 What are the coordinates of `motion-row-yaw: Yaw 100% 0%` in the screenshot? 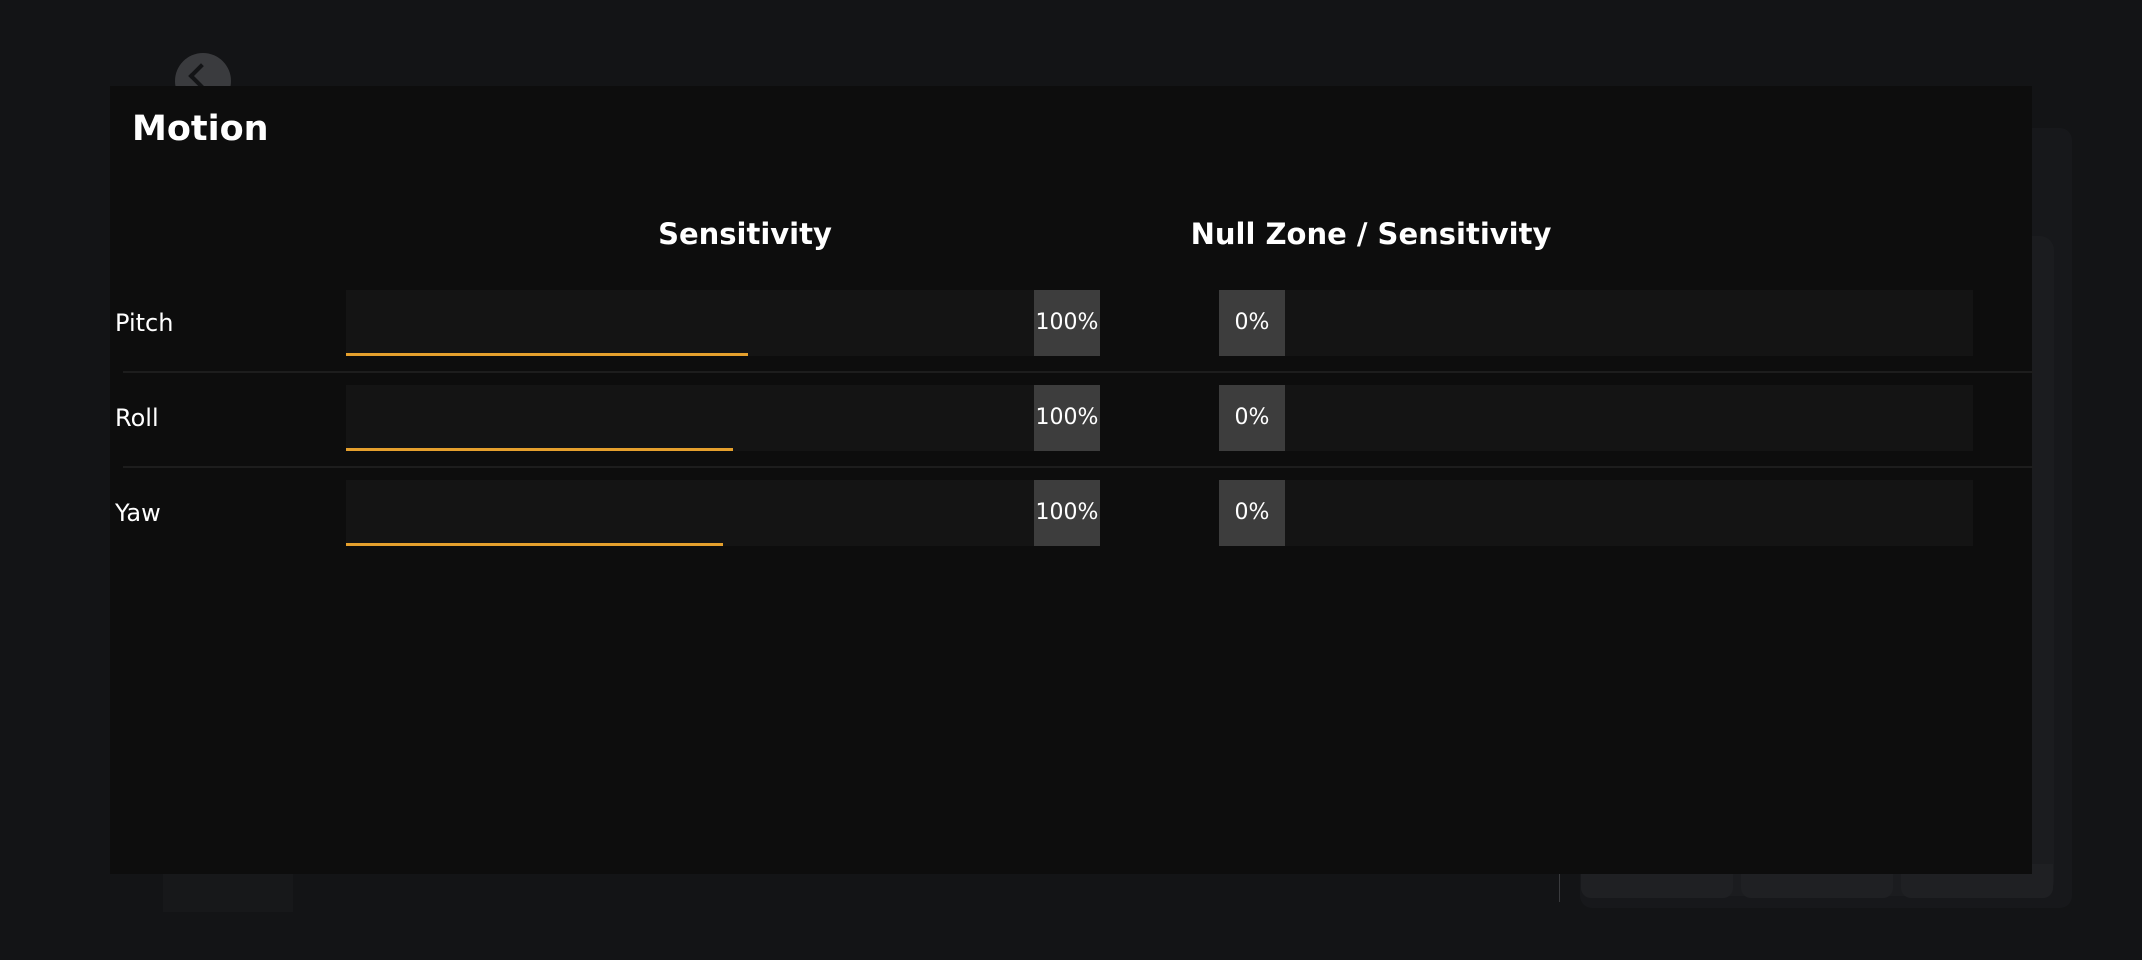 It's located at (1071, 527).